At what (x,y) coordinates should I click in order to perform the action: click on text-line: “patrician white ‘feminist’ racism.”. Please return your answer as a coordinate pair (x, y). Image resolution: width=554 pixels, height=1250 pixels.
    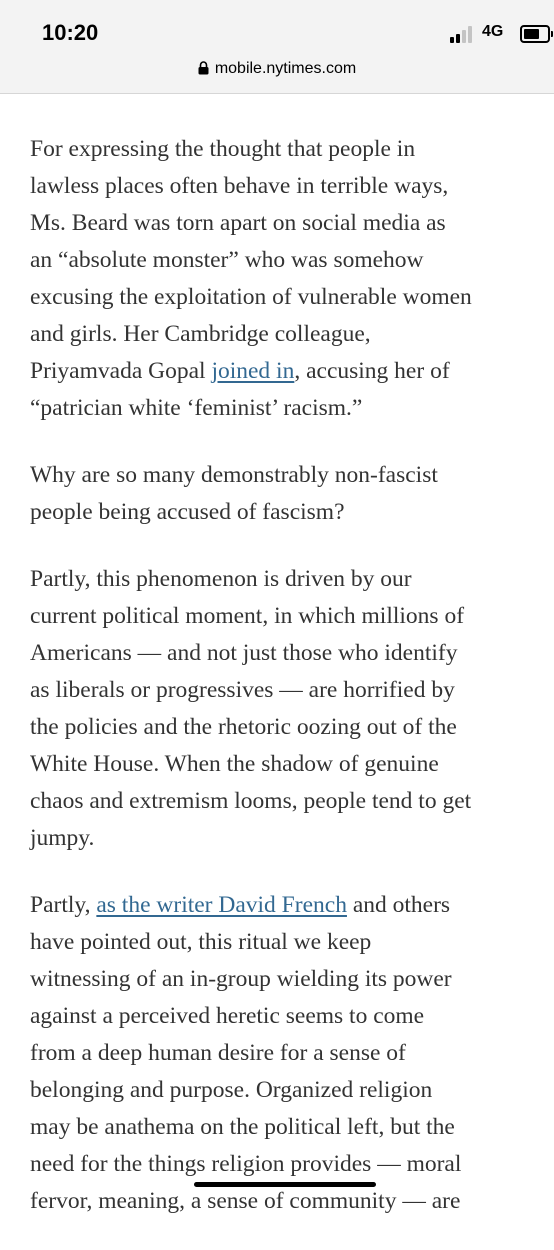
    Looking at the image, I should click on (196, 408).